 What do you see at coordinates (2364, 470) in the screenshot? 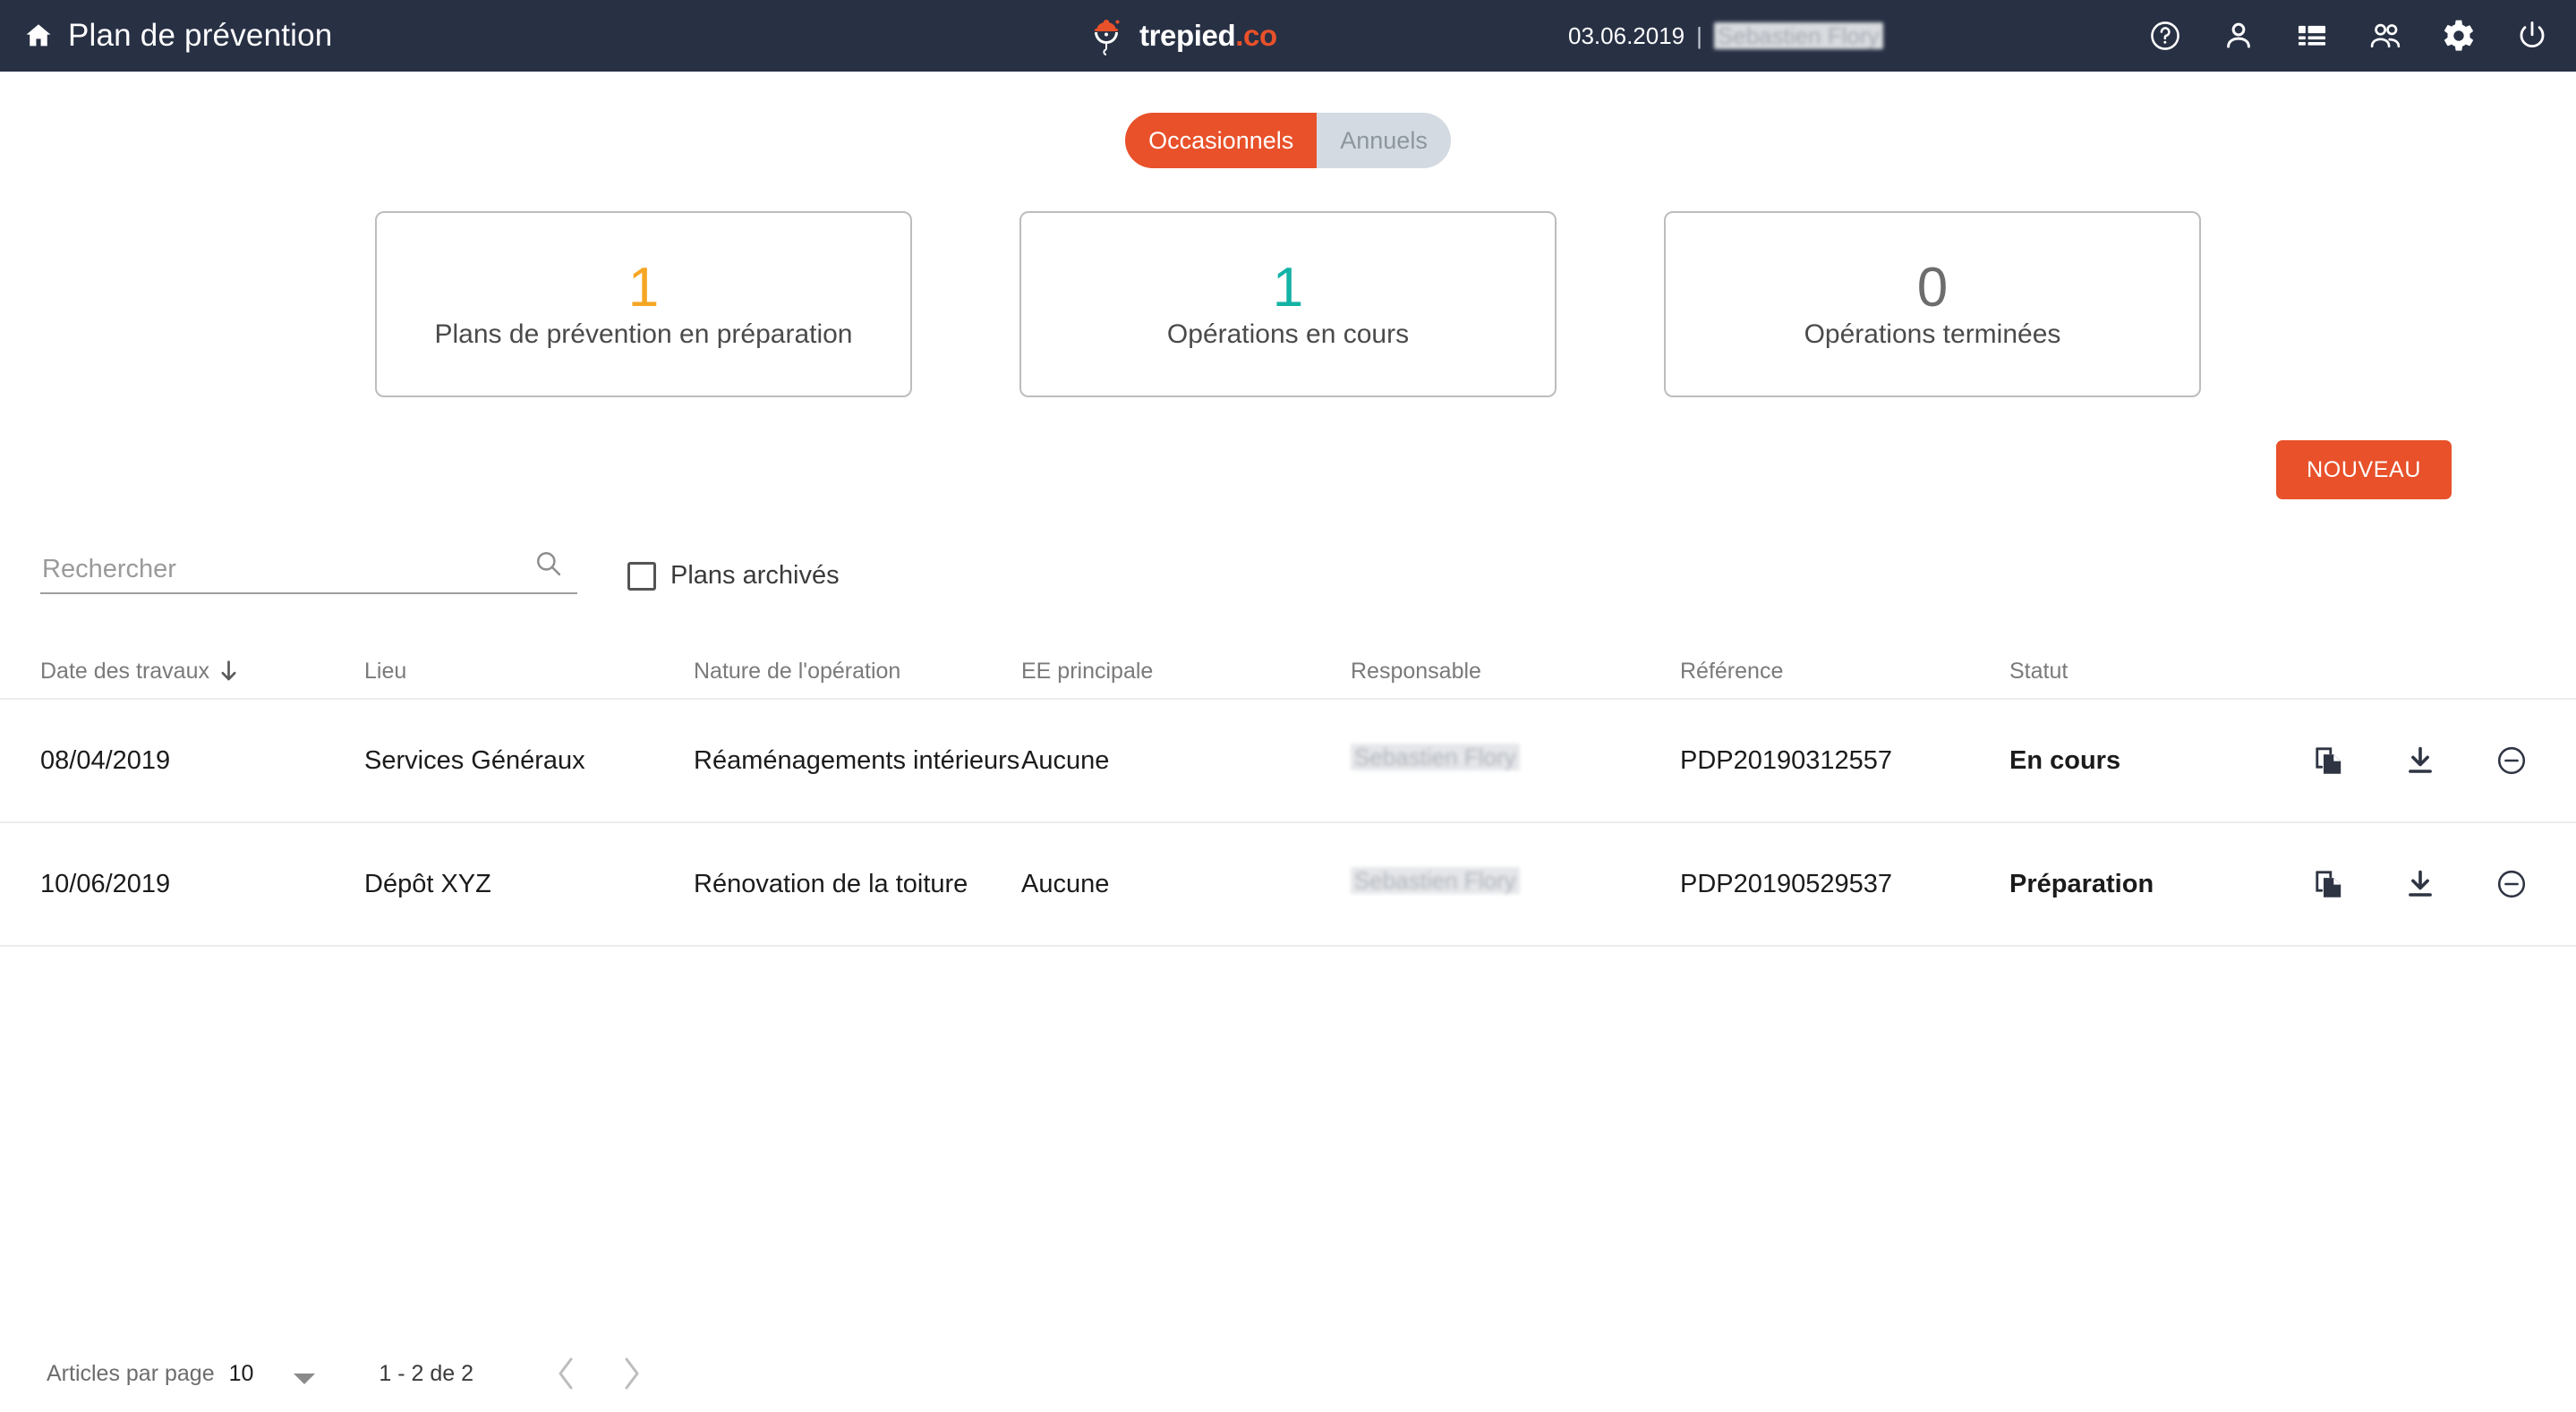
I see `nouveau-button: NOUVEAU` at bounding box center [2364, 470].